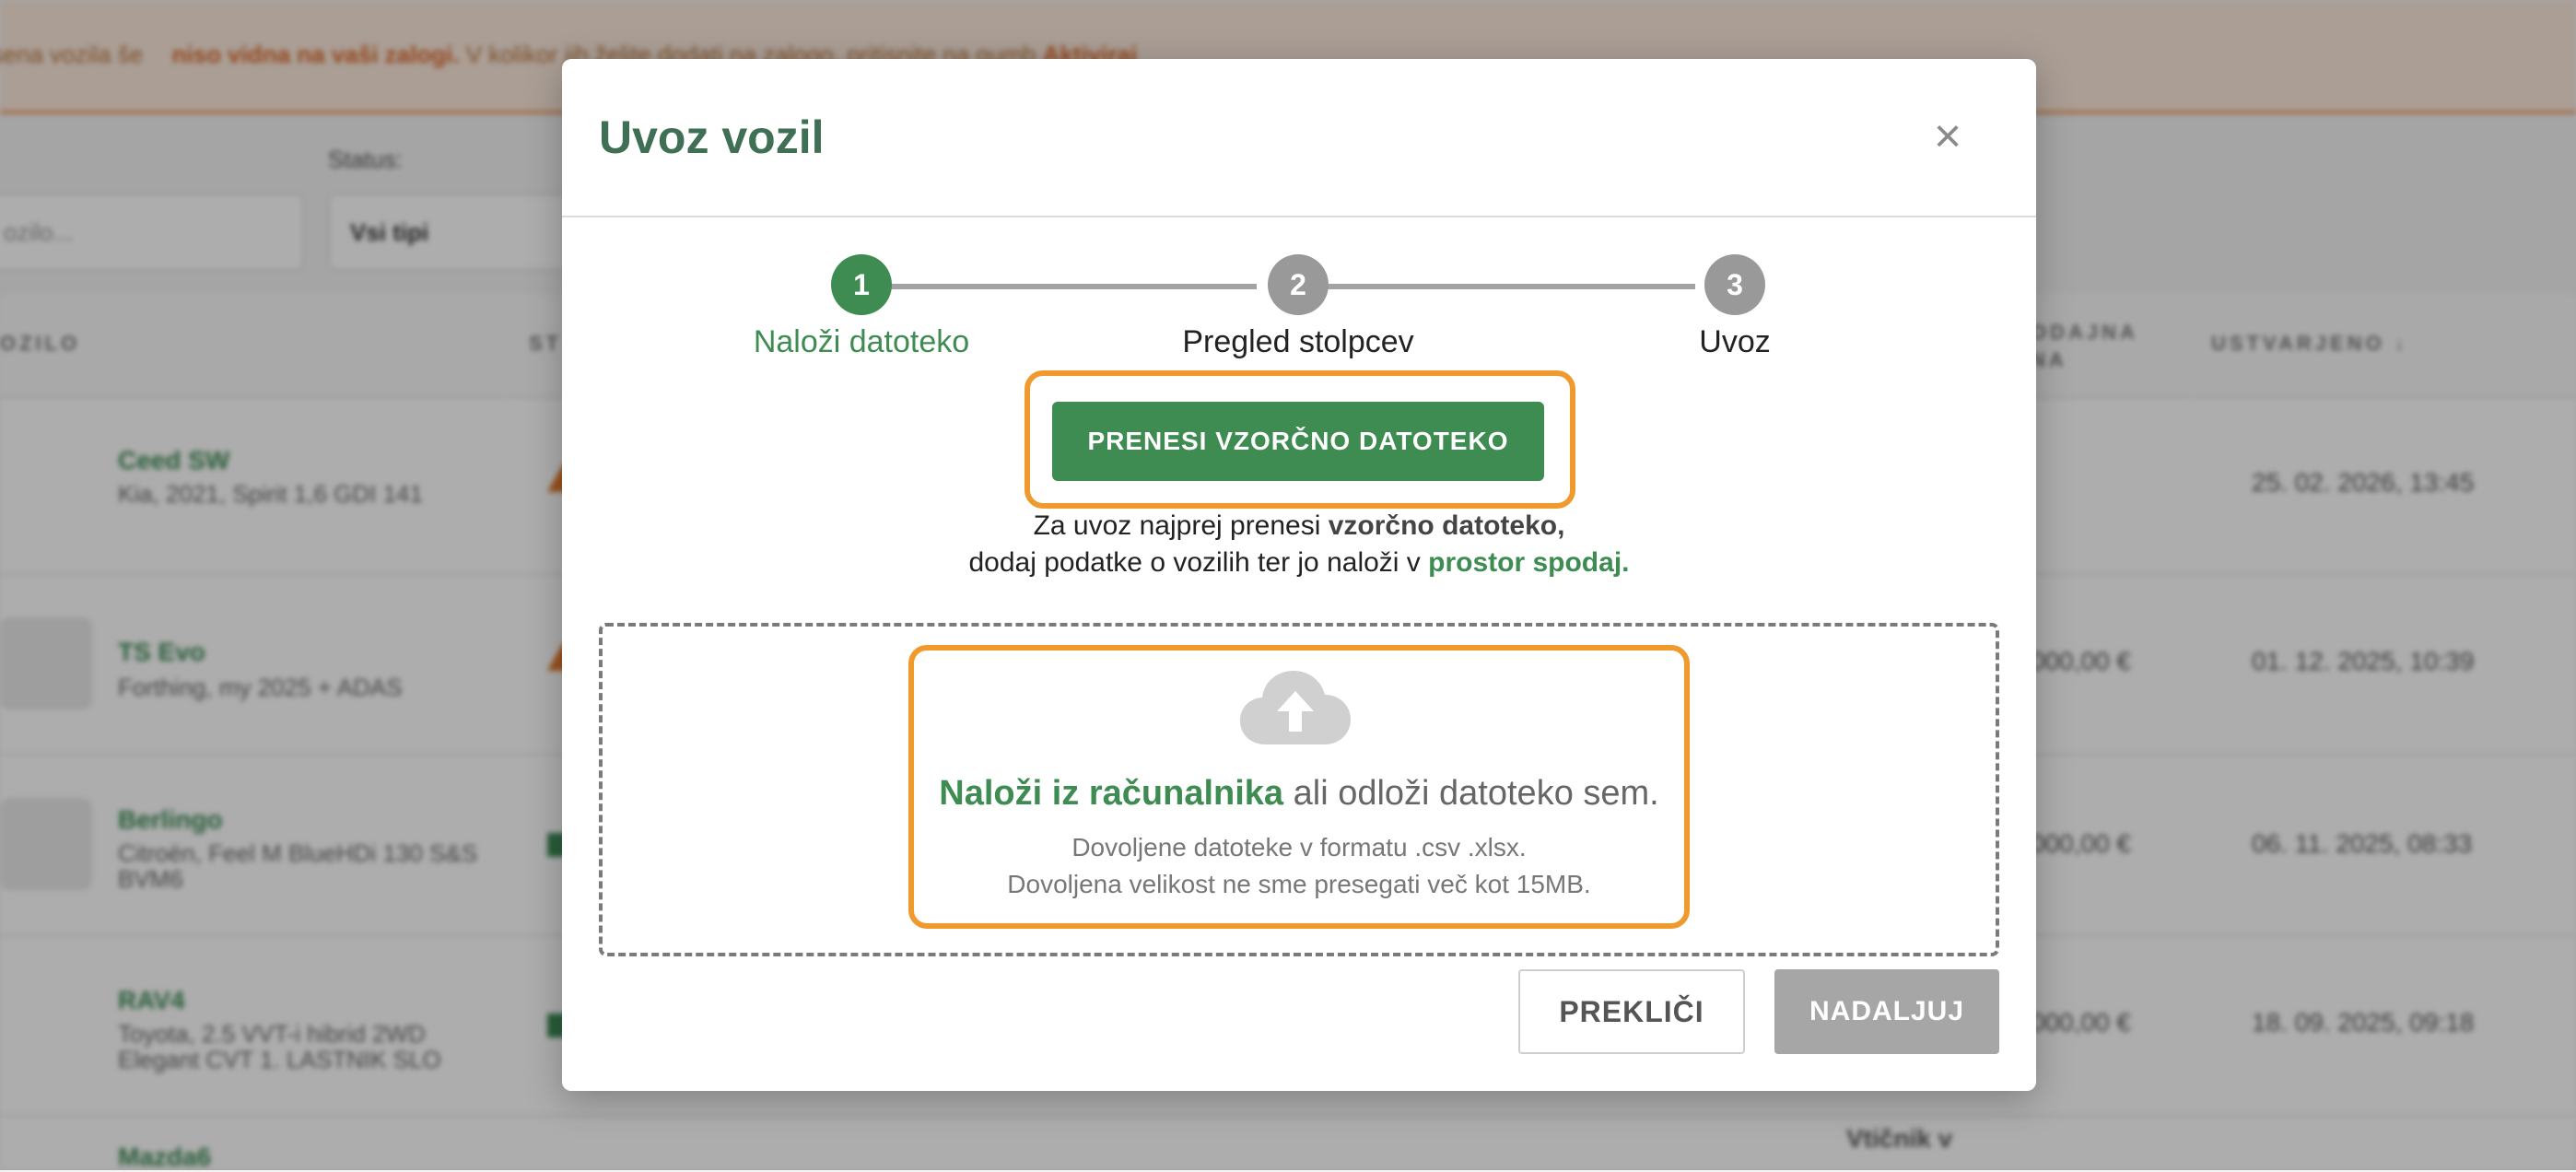  What do you see at coordinates (1298, 341) in the screenshot?
I see `step-2-label: Pregled stolpcev` at bounding box center [1298, 341].